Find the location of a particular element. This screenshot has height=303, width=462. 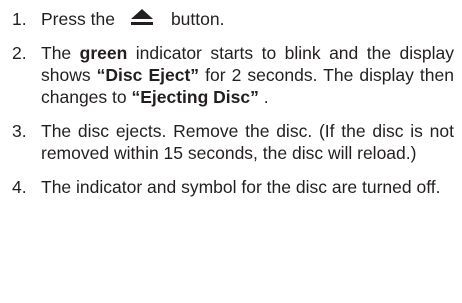

display-message-ejecting-disc: “Ejecting Disc” is located at coordinates (195, 97).